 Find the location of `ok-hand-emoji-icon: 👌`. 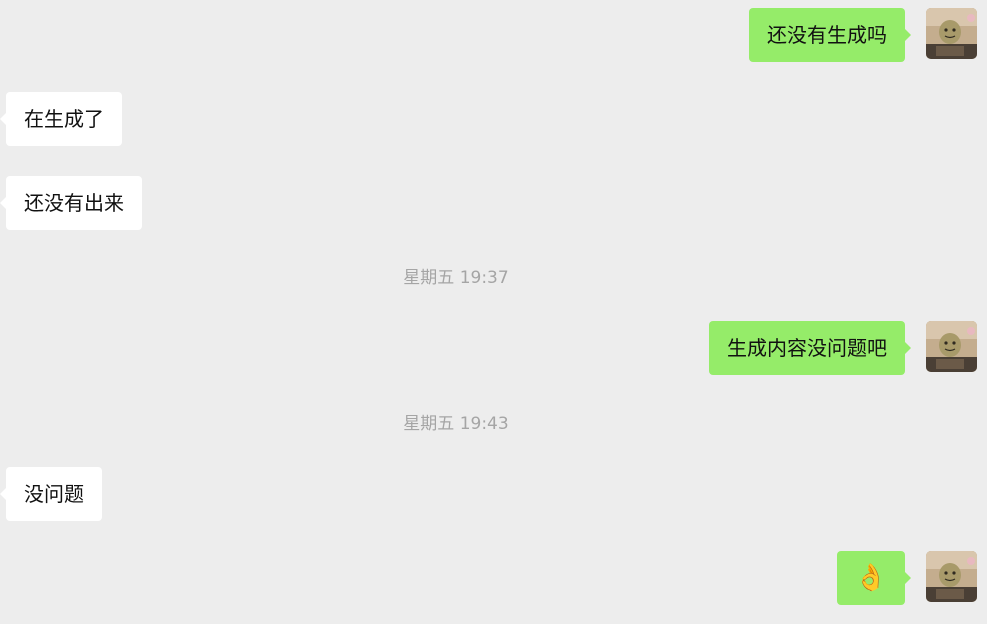

ok-hand-emoji-icon: 👌 is located at coordinates (870, 578).